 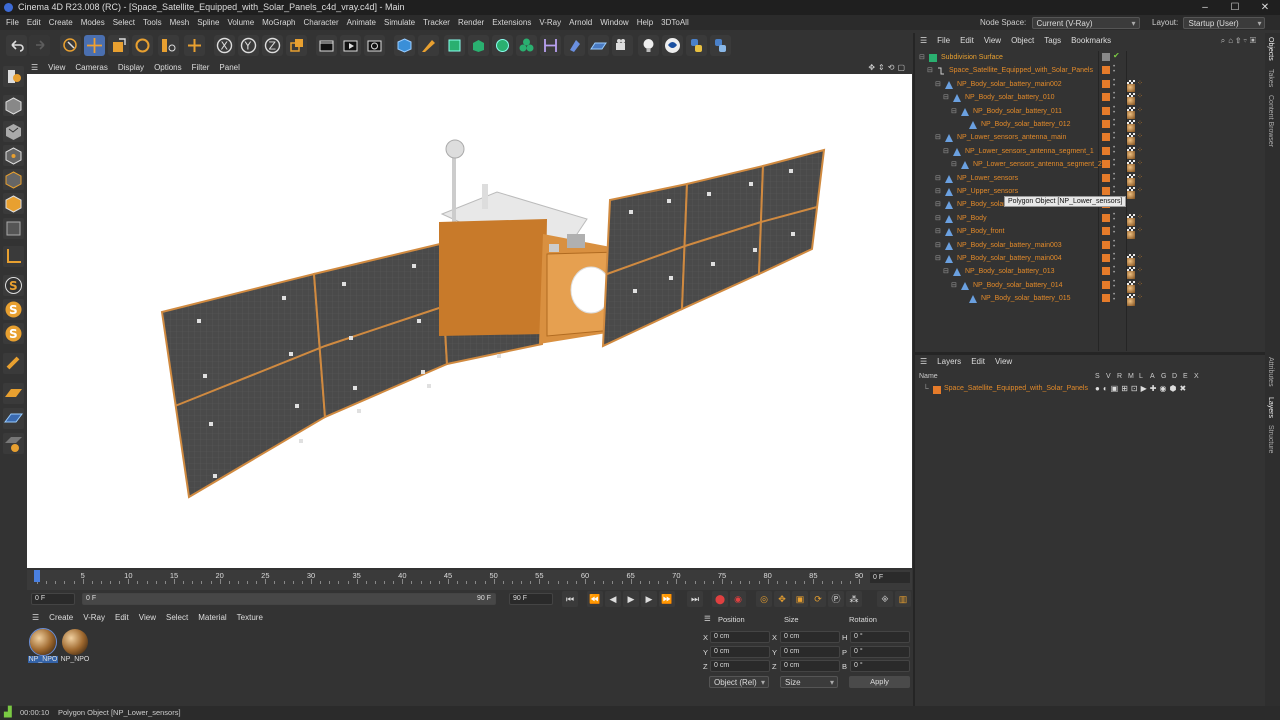 What do you see at coordinates (963, 122) in the screenshot?
I see `tree-expand-icon` at bounding box center [963, 122].